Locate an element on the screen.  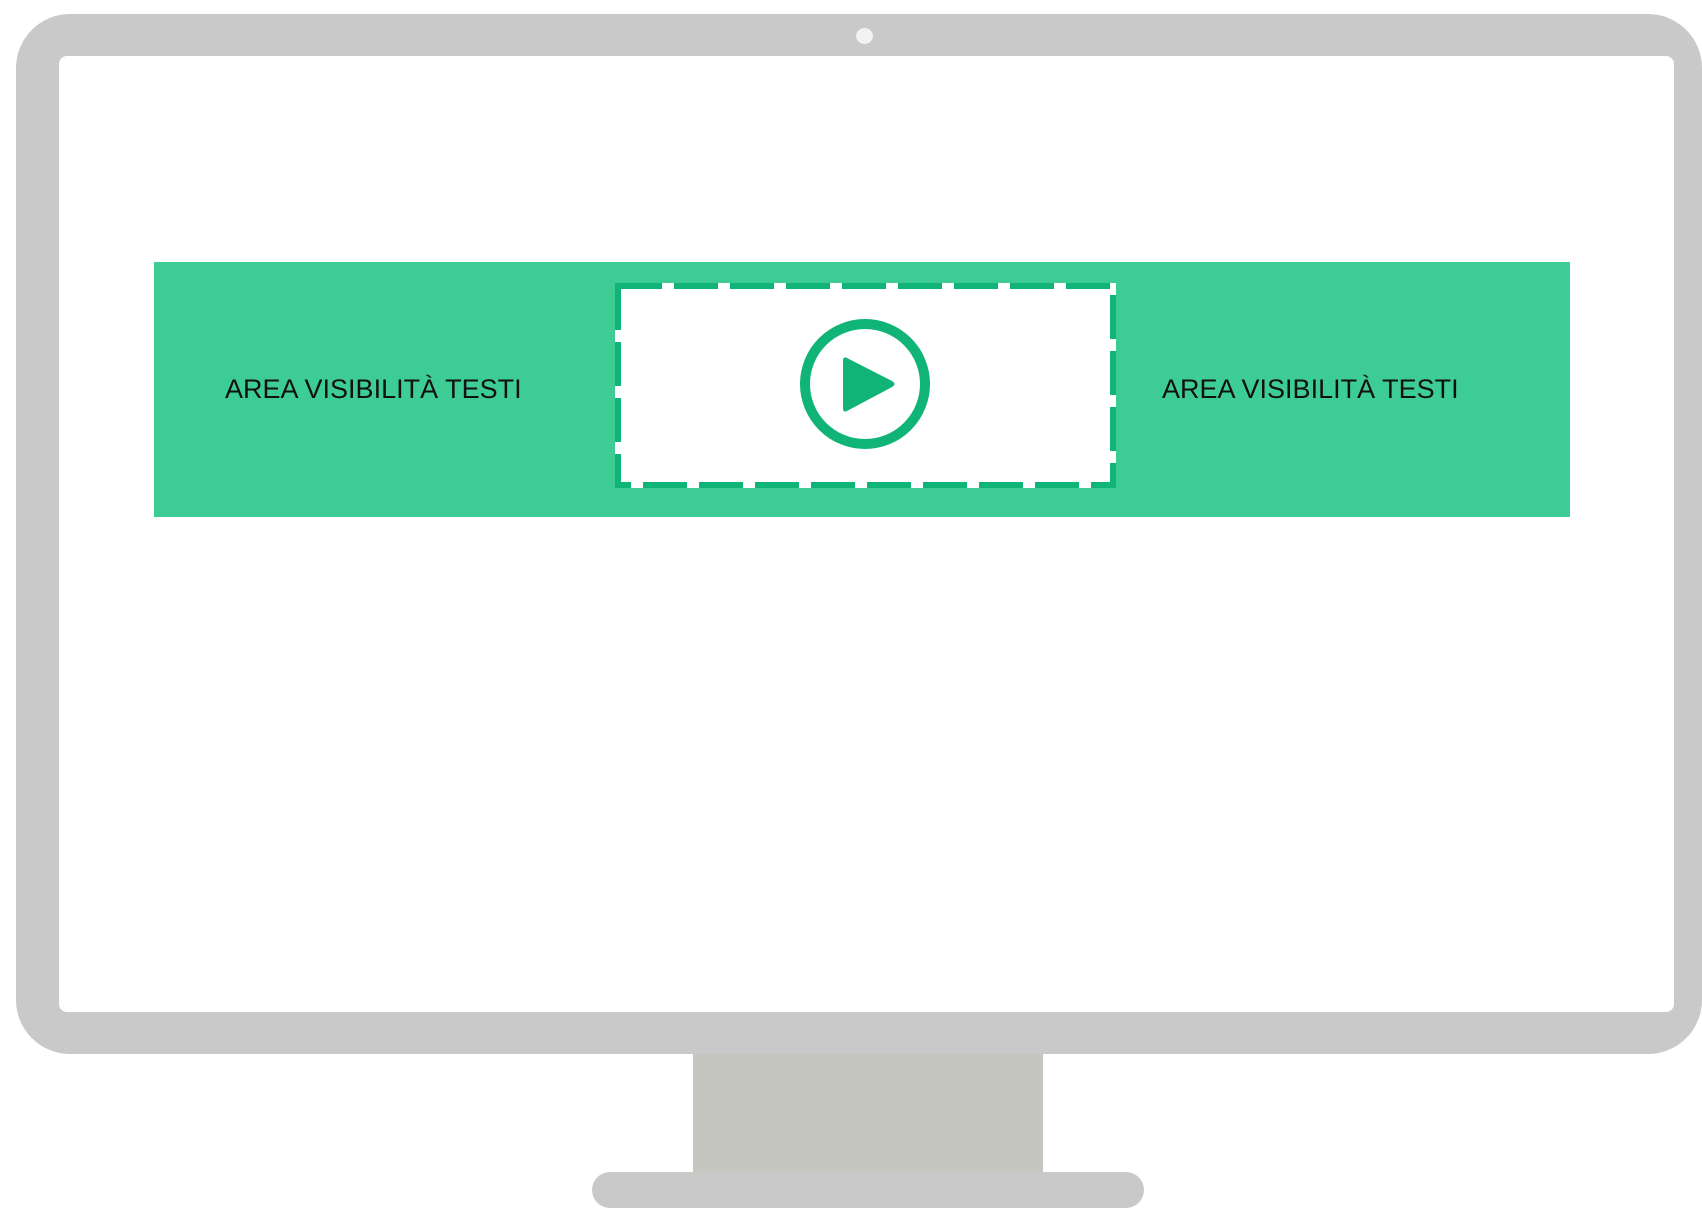
play-icon is located at coordinates (865, 384).